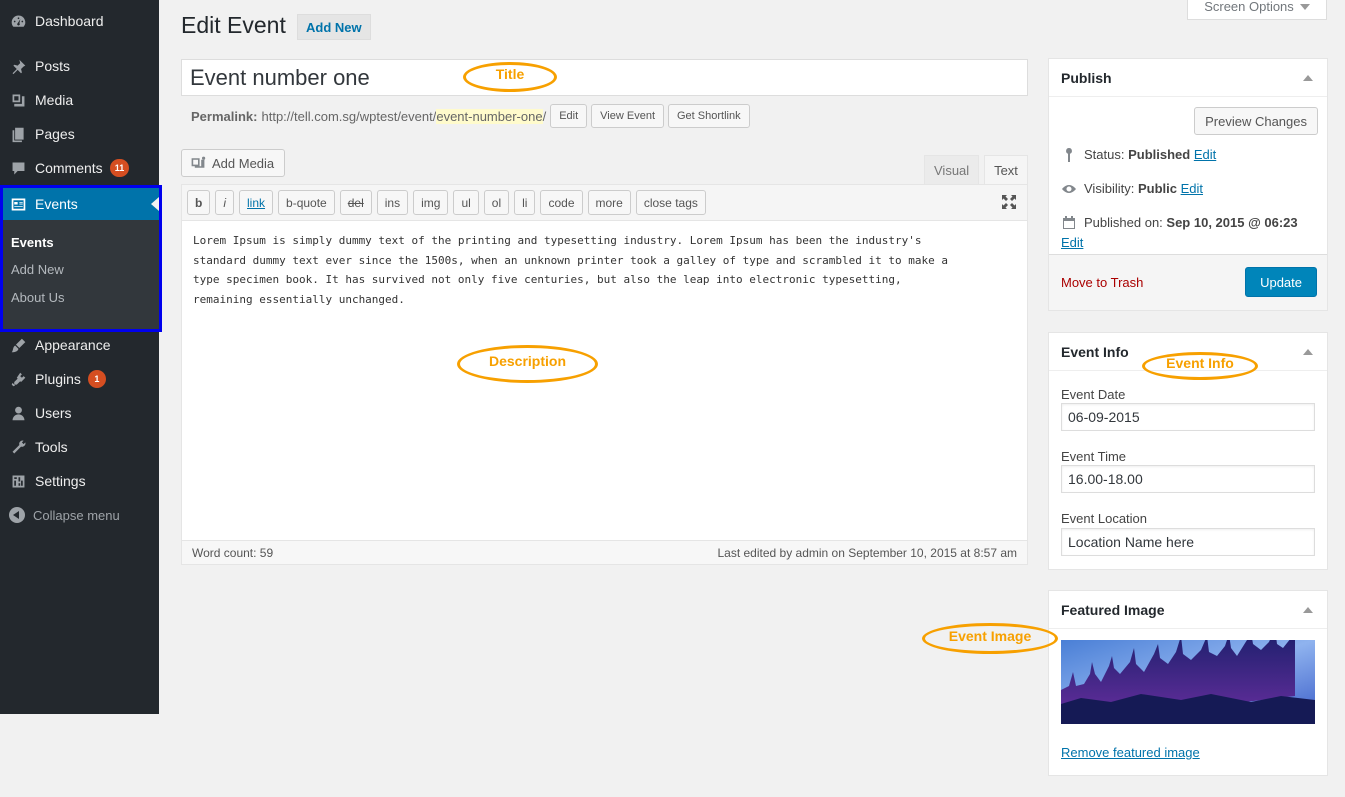 The height and width of the screenshot is (797, 1345). I want to click on qt-bold-button: b, so click(199, 202).